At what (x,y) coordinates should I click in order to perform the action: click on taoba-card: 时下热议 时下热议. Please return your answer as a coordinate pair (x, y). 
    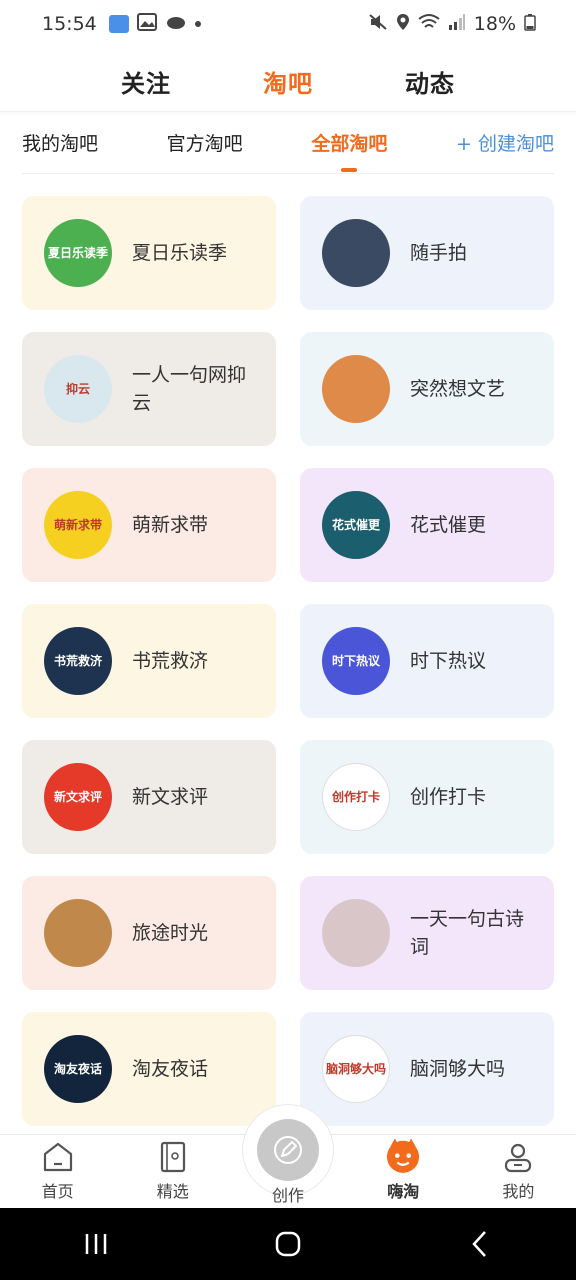
    Looking at the image, I should click on (427, 661).